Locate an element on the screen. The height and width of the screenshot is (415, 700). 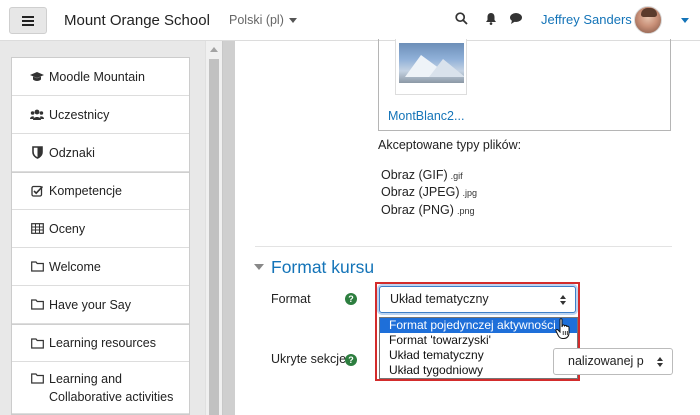
format-select: Układ tematyczny is located at coordinates (477, 299).